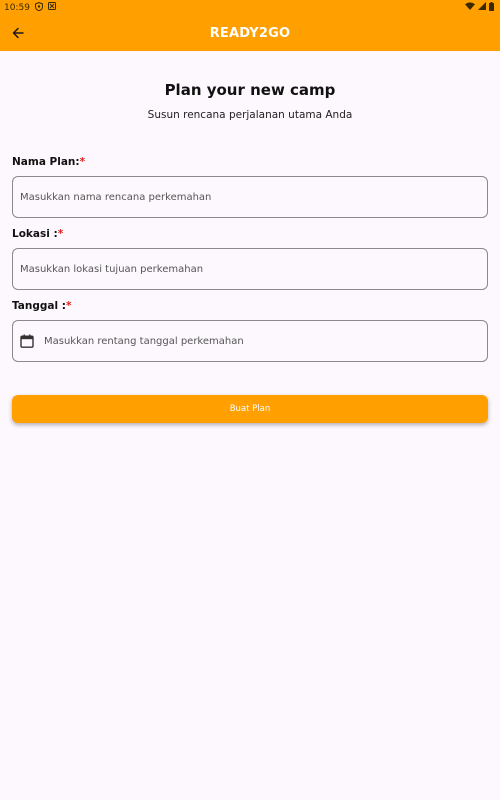 This screenshot has width=500, height=800. What do you see at coordinates (17, 7) in the screenshot?
I see `status-time: 10:59` at bounding box center [17, 7].